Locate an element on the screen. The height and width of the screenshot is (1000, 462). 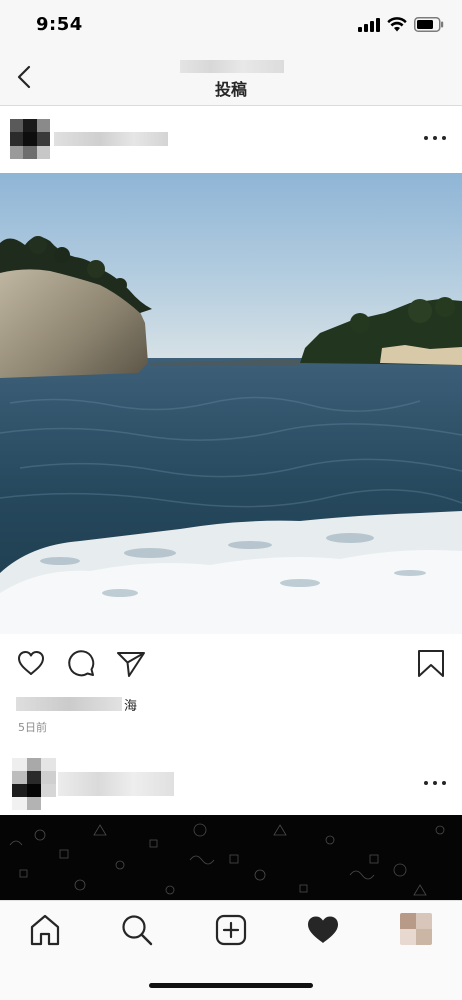
bookmark-icon is located at coordinates (431, 663).